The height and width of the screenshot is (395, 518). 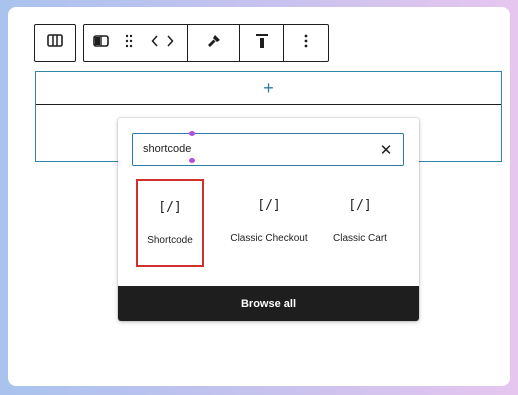 I want to click on columns-icon, so click(x=101, y=43).